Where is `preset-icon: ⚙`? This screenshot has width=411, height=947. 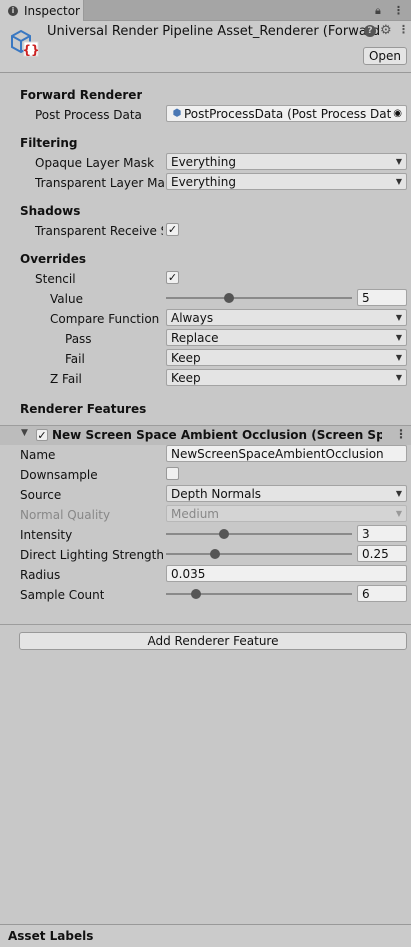 preset-icon: ⚙ is located at coordinates (386, 30).